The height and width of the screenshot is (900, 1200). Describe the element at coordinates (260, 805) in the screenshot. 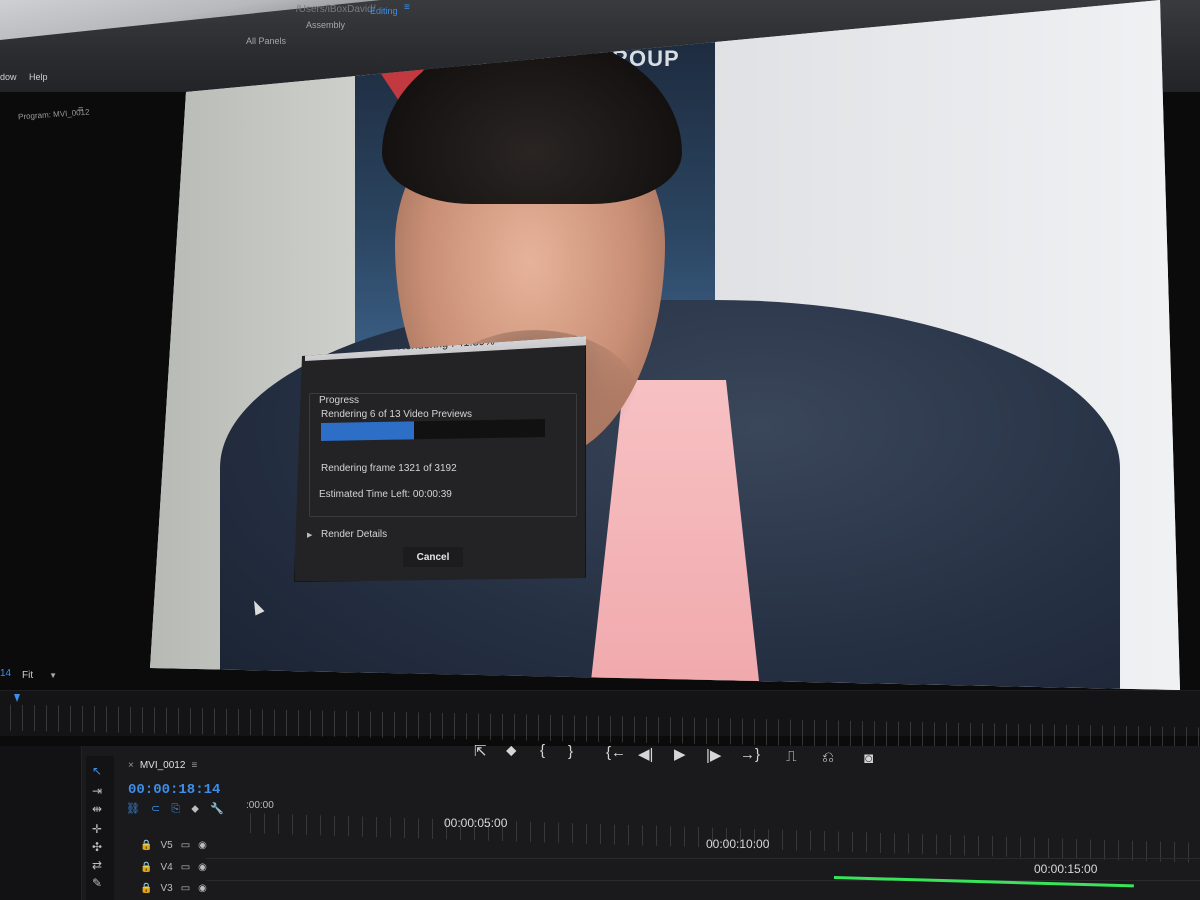

I see `ruler-start: :00:00` at that location.